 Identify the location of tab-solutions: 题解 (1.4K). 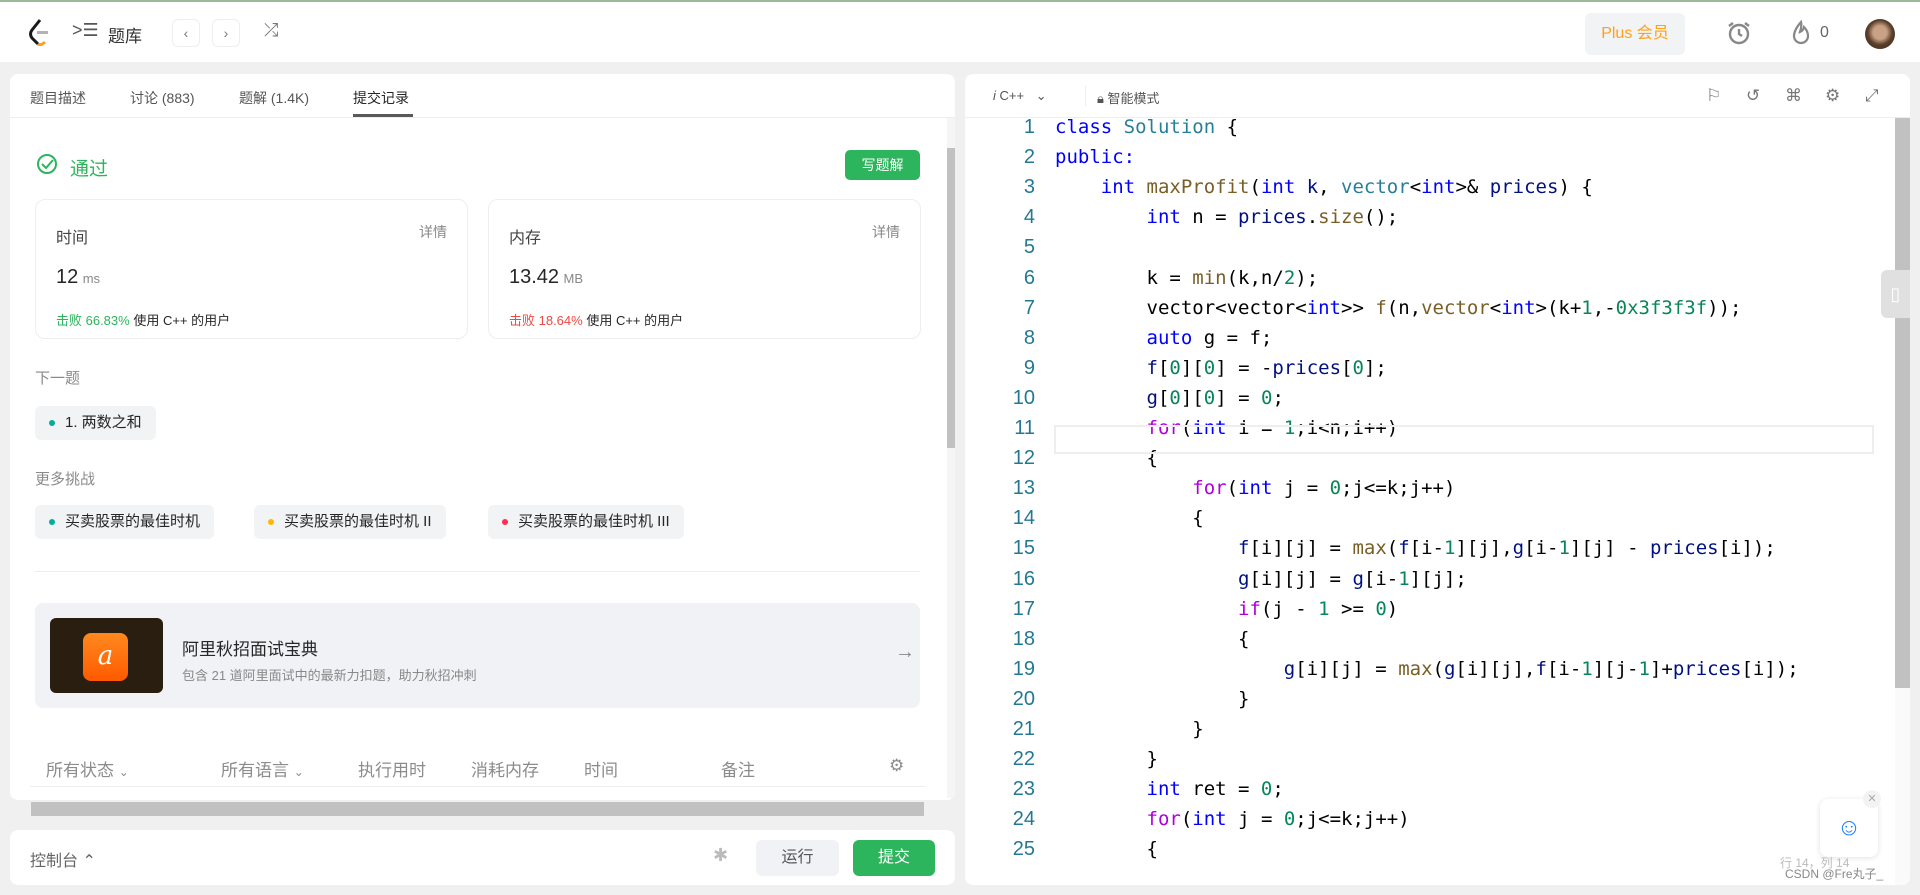
(274, 98).